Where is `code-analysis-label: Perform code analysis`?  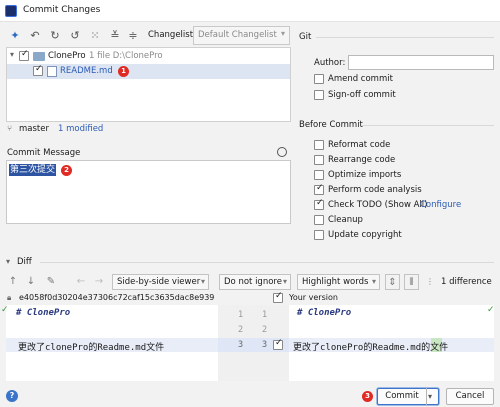
code-analysis-label: Perform code analysis is located at coordinates (375, 190).